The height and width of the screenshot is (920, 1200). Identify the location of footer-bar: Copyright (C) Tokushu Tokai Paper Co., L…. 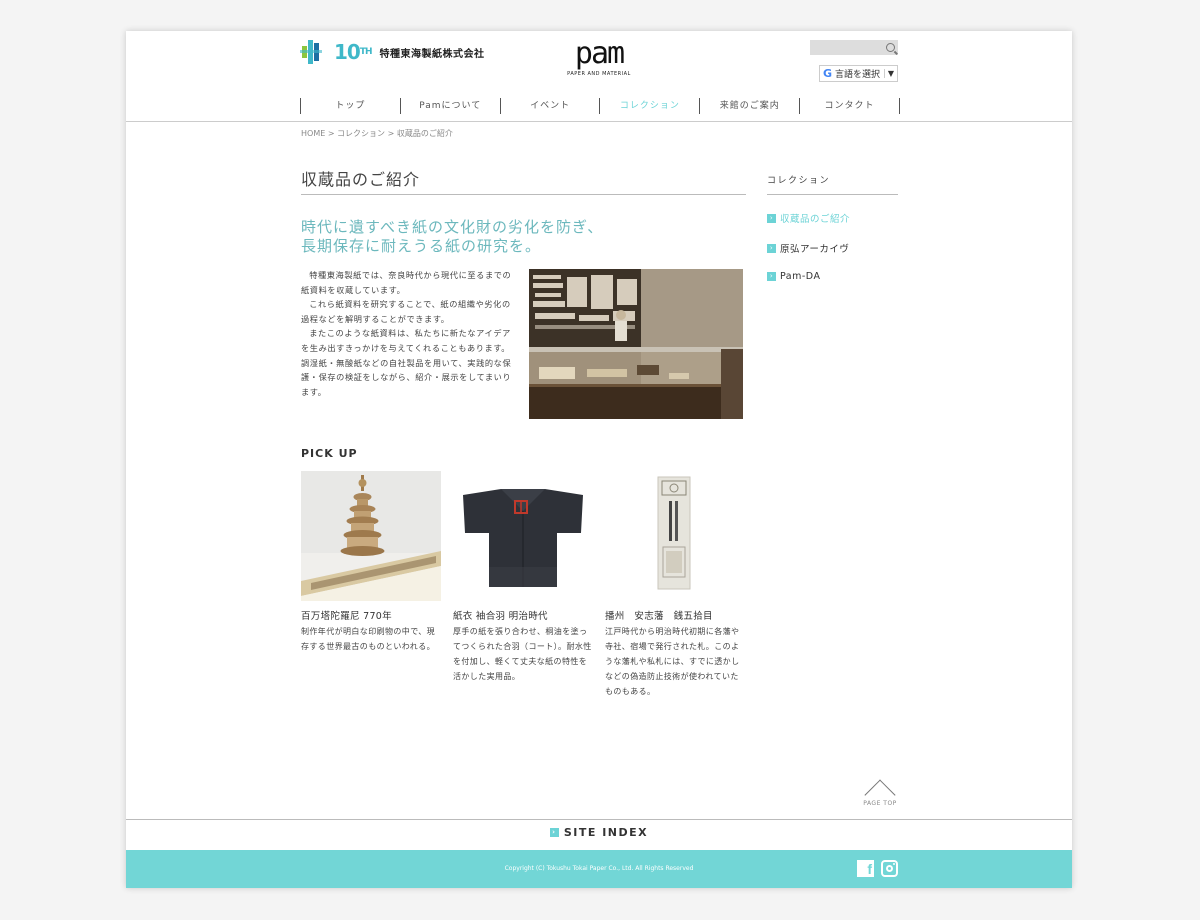
(599, 869).